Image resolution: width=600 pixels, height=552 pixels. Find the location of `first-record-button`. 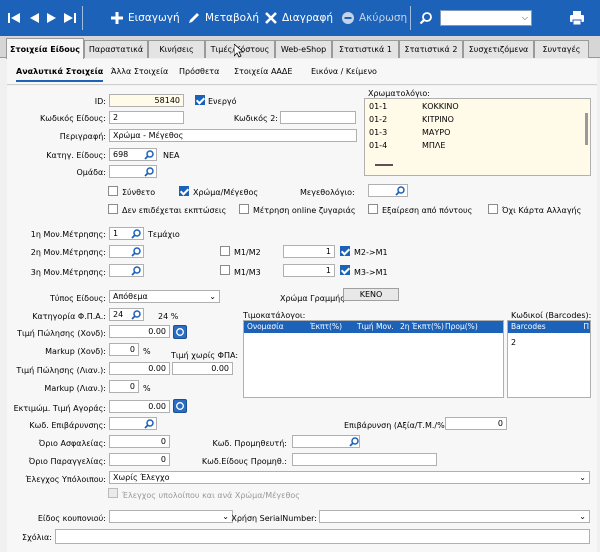

first-record-button is located at coordinates (14, 18).